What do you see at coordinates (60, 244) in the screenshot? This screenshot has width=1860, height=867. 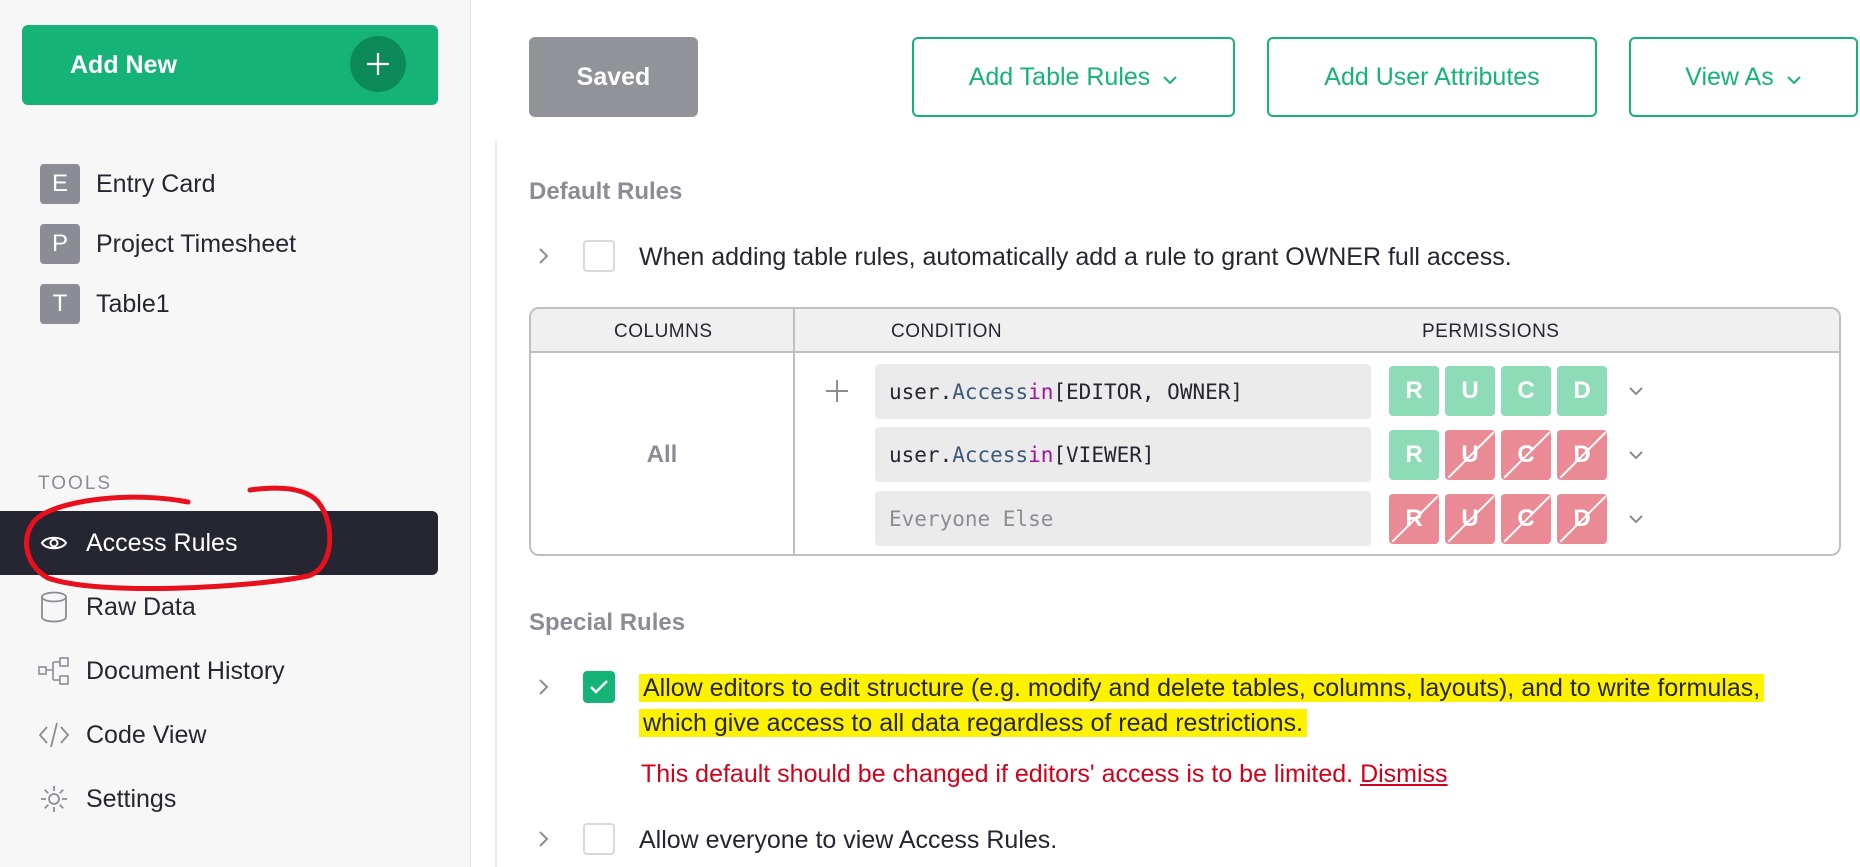 I see `page-badge: P` at bounding box center [60, 244].